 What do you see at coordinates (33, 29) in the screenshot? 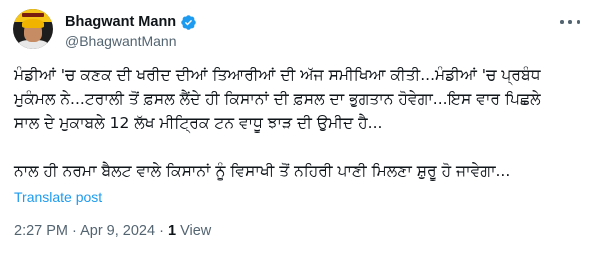
I see `avatar` at bounding box center [33, 29].